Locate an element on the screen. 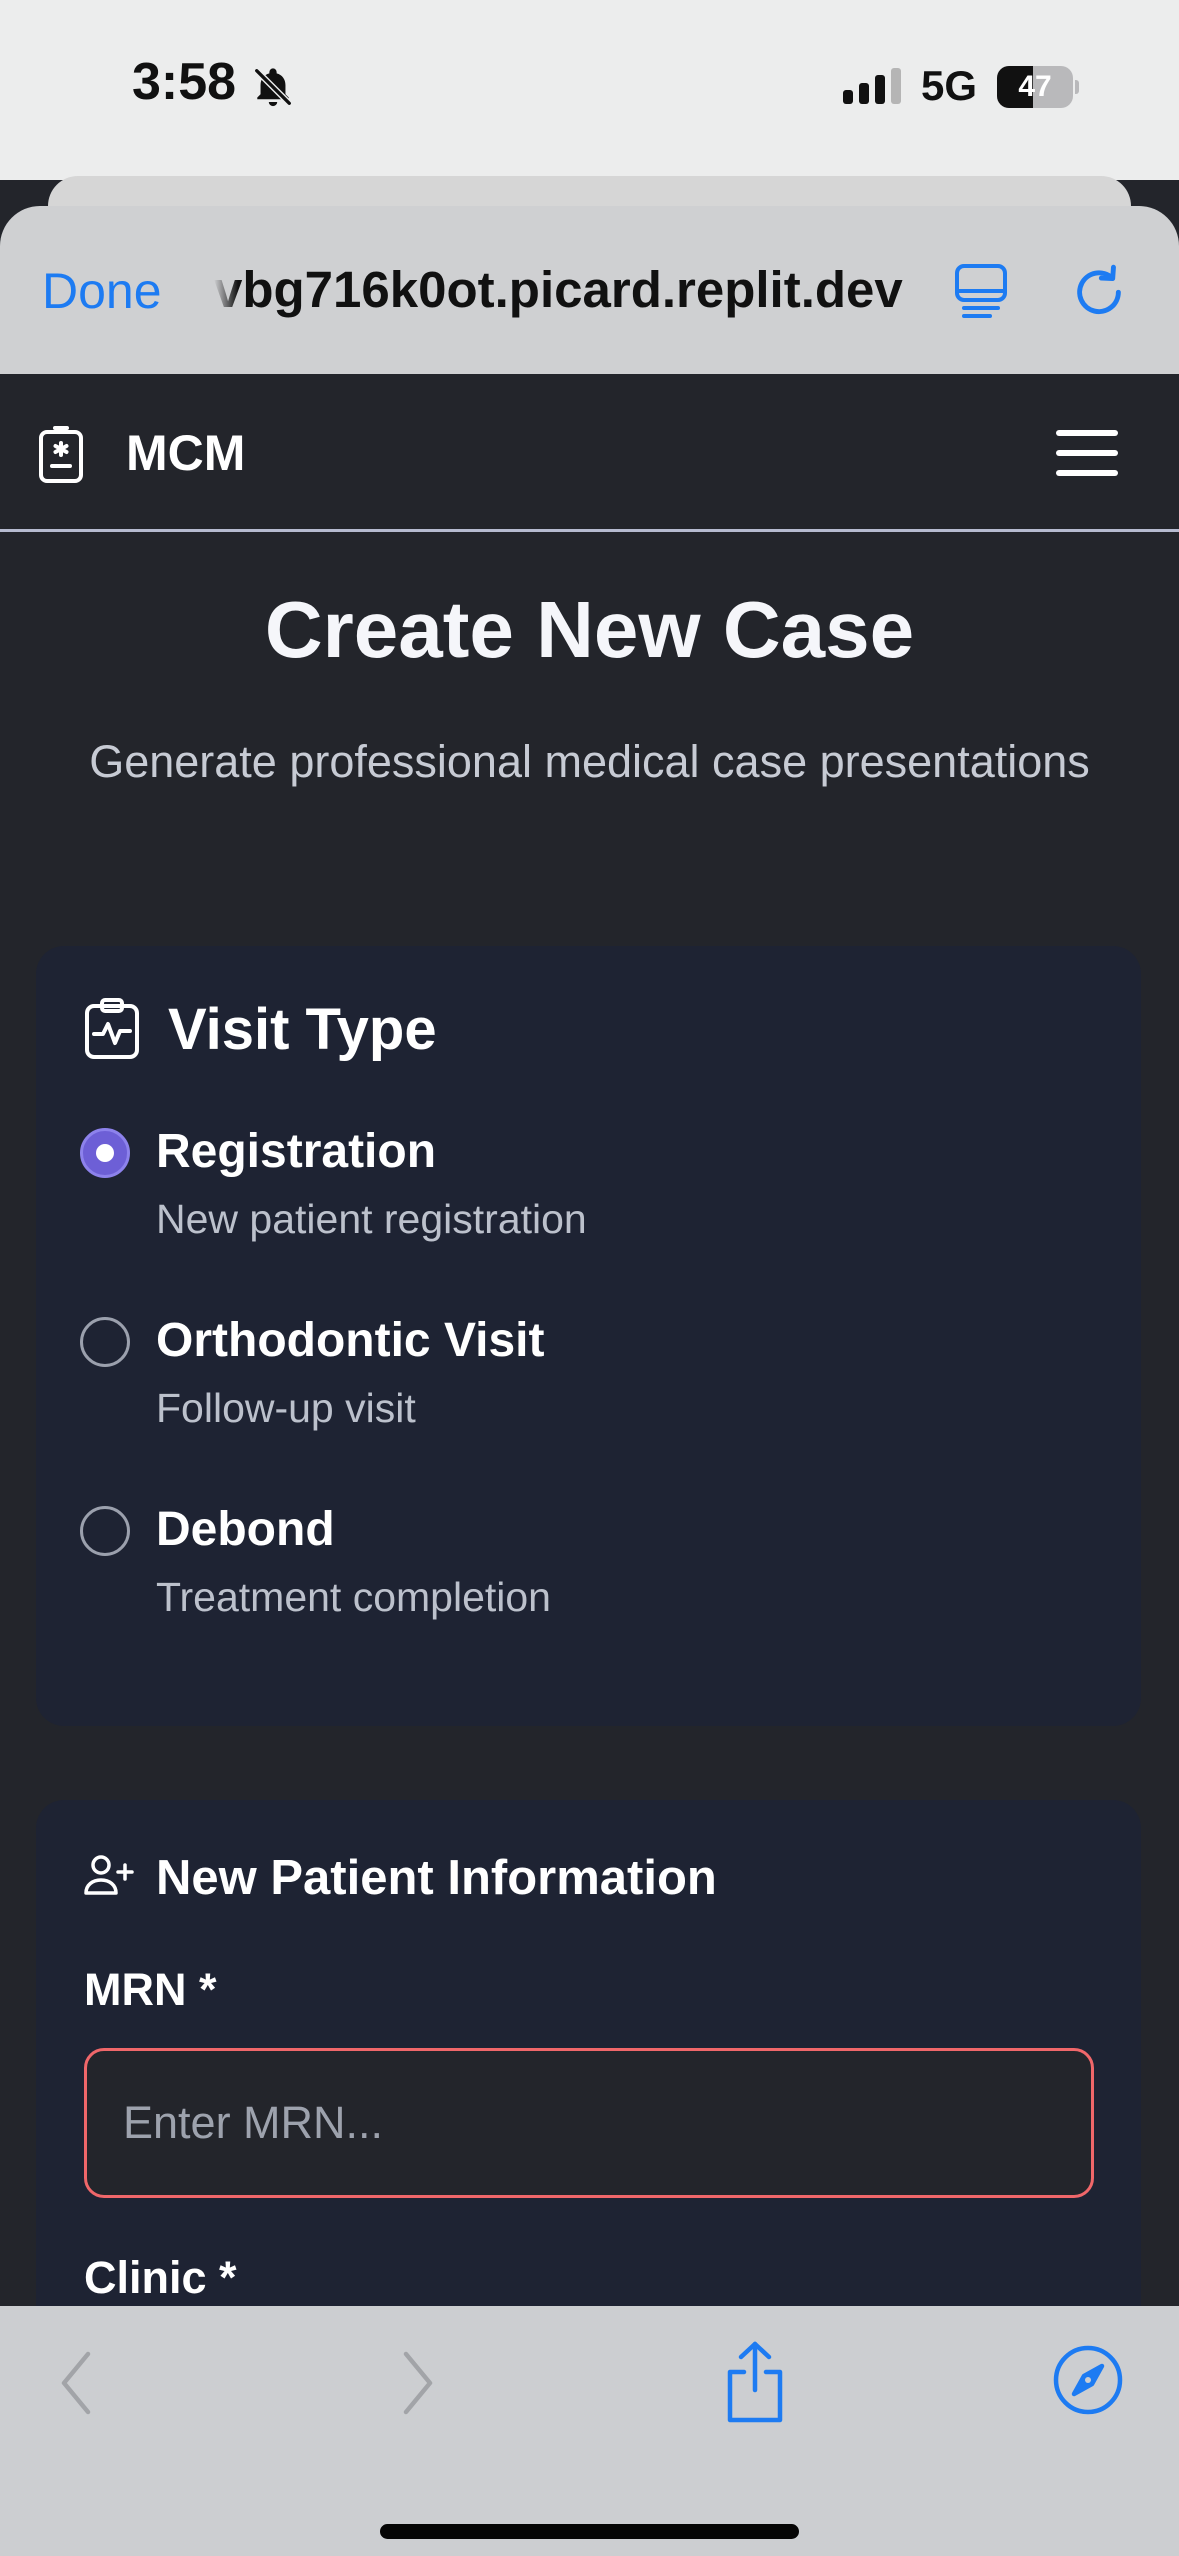 The width and height of the screenshot is (1179, 2556). compass-button is located at coordinates (1088, 2380).